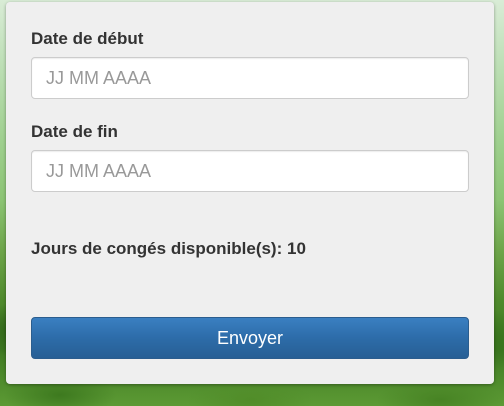 This screenshot has height=406, width=504. What do you see at coordinates (296, 248) in the screenshot?
I see `available-leave-count: 10` at bounding box center [296, 248].